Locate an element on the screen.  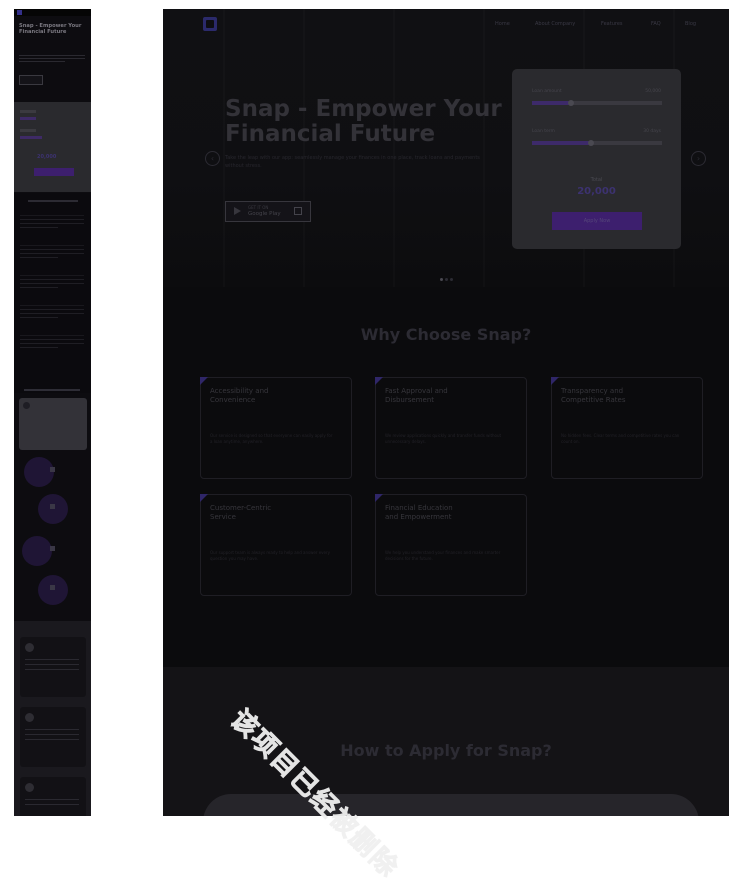
qr-code-icon is located at coordinates (298, 211).